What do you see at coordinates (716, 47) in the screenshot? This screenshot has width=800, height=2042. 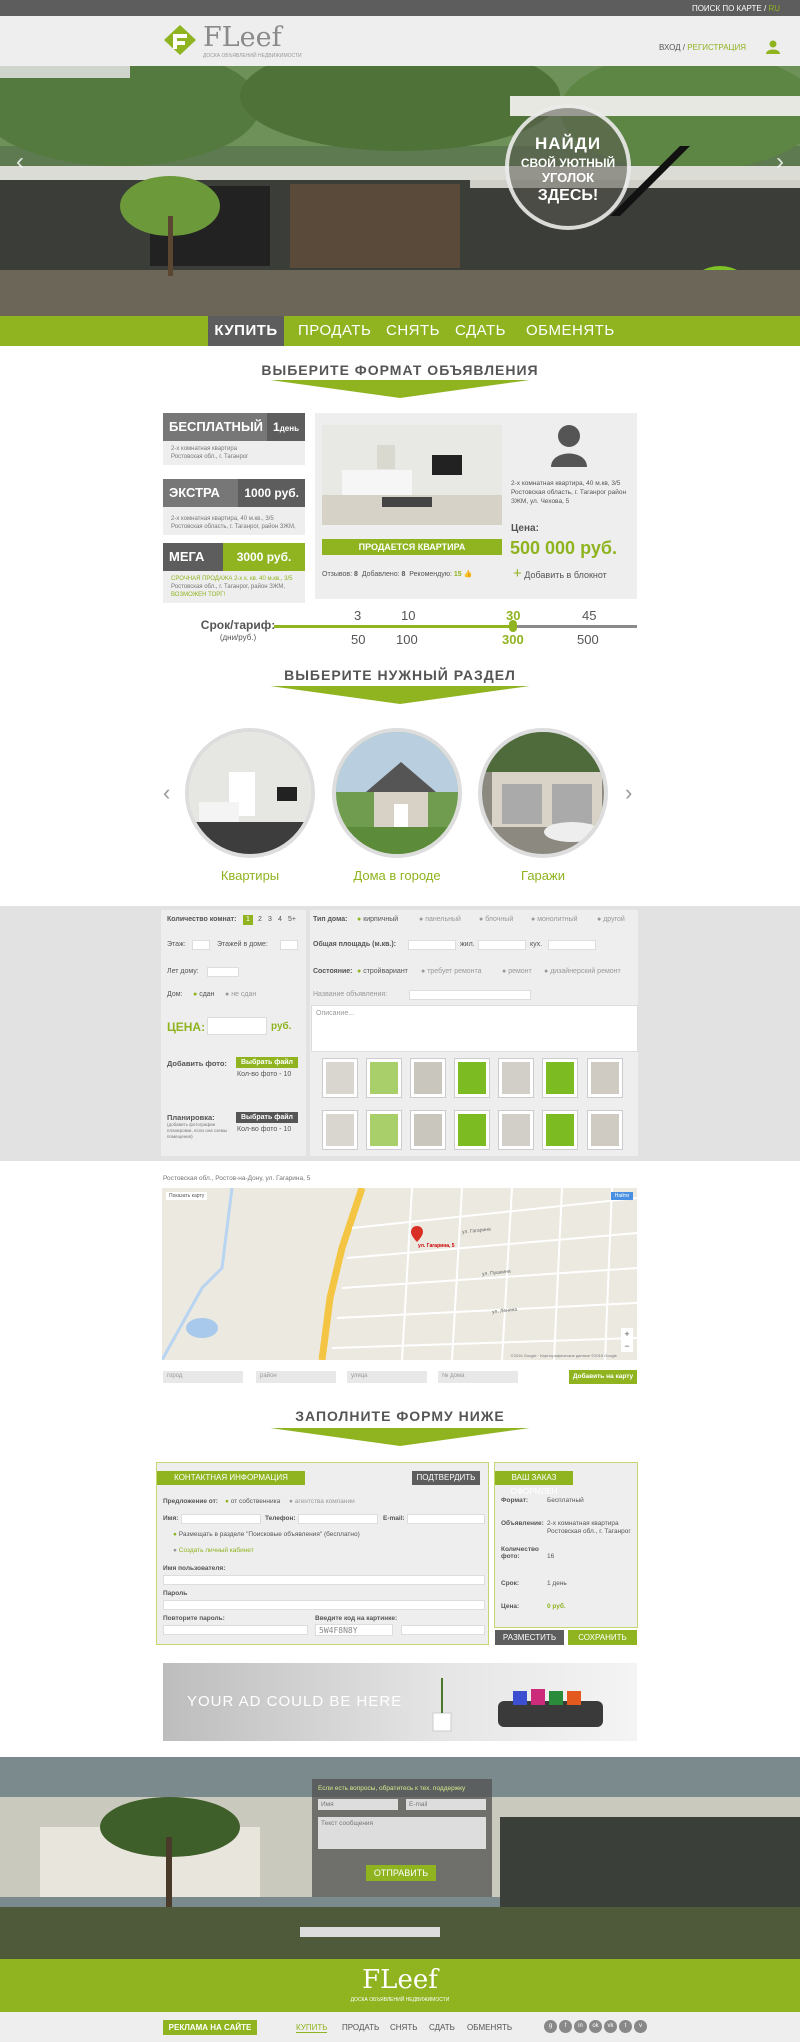 I see `register-link: РЕГИСТРАЦИЯ` at bounding box center [716, 47].